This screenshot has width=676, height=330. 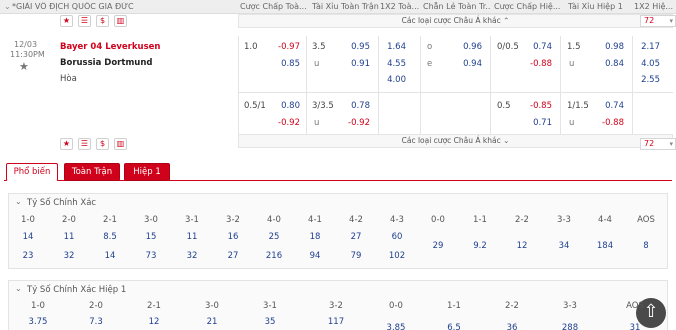 I want to click on tab-popular: Phổ biến, so click(x=32, y=172).